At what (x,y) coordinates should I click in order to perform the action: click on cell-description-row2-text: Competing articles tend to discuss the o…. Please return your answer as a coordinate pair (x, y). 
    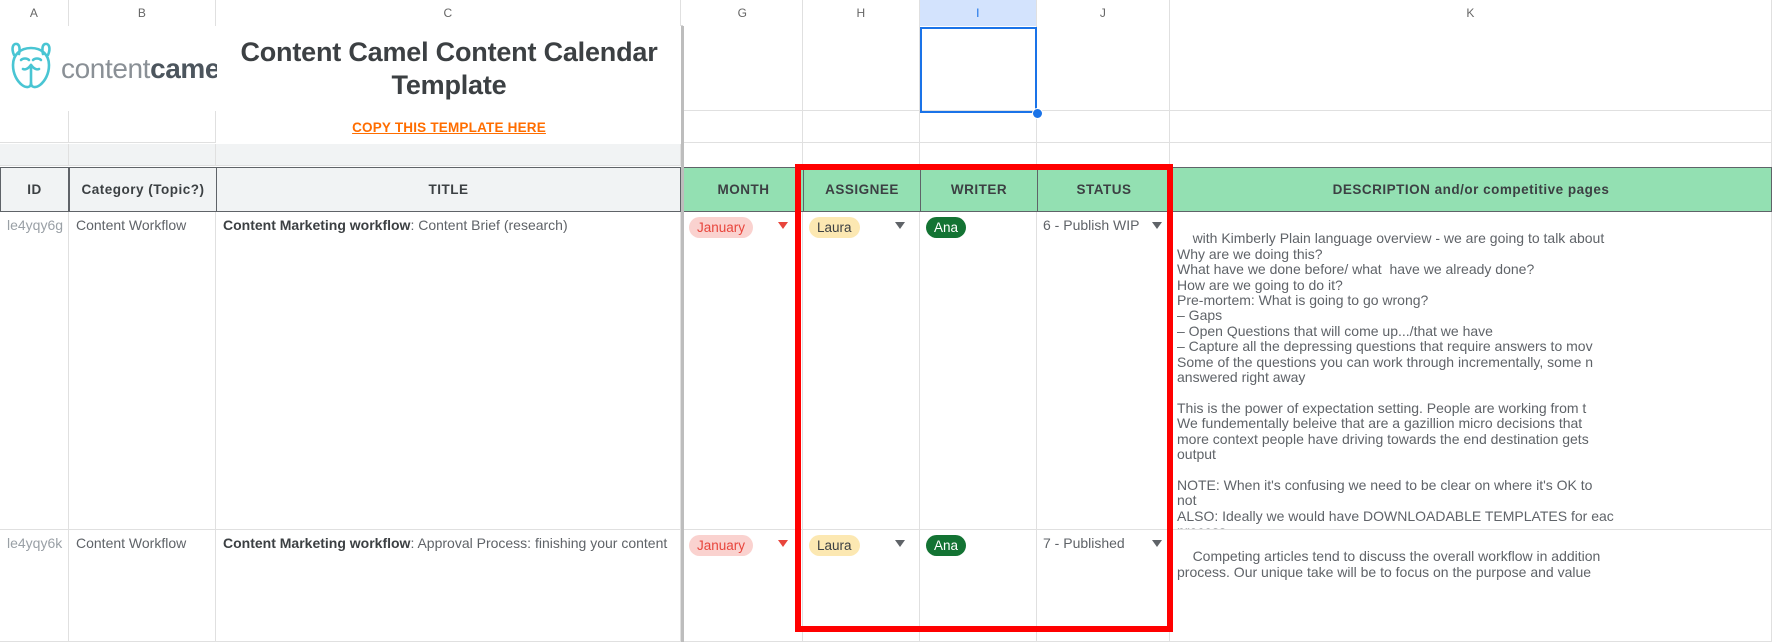
    Looking at the image, I should click on (1389, 564).